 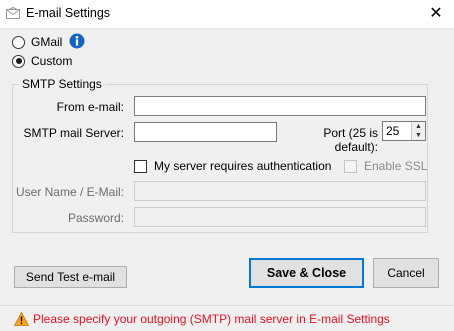 What do you see at coordinates (418, 135) in the screenshot?
I see `port-down-arrow-icon: ▼` at bounding box center [418, 135].